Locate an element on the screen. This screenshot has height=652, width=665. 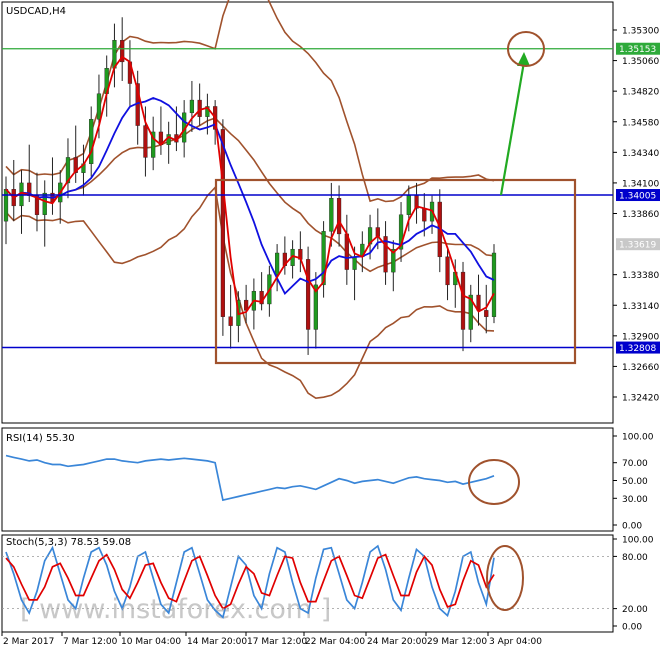
time-tick-label: 2 Mar 2017 is located at coordinates (28, 642).